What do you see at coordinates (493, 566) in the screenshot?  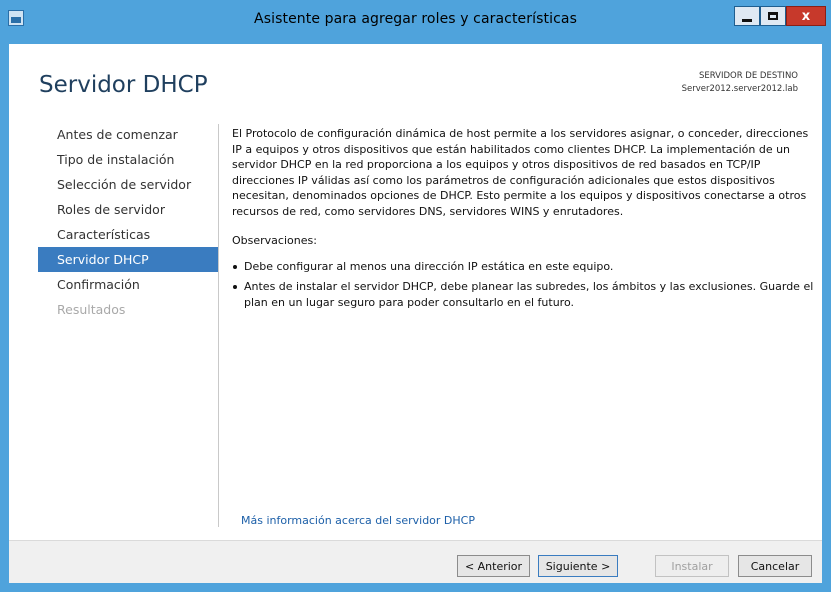 I see `previous-button: < Anterior` at bounding box center [493, 566].